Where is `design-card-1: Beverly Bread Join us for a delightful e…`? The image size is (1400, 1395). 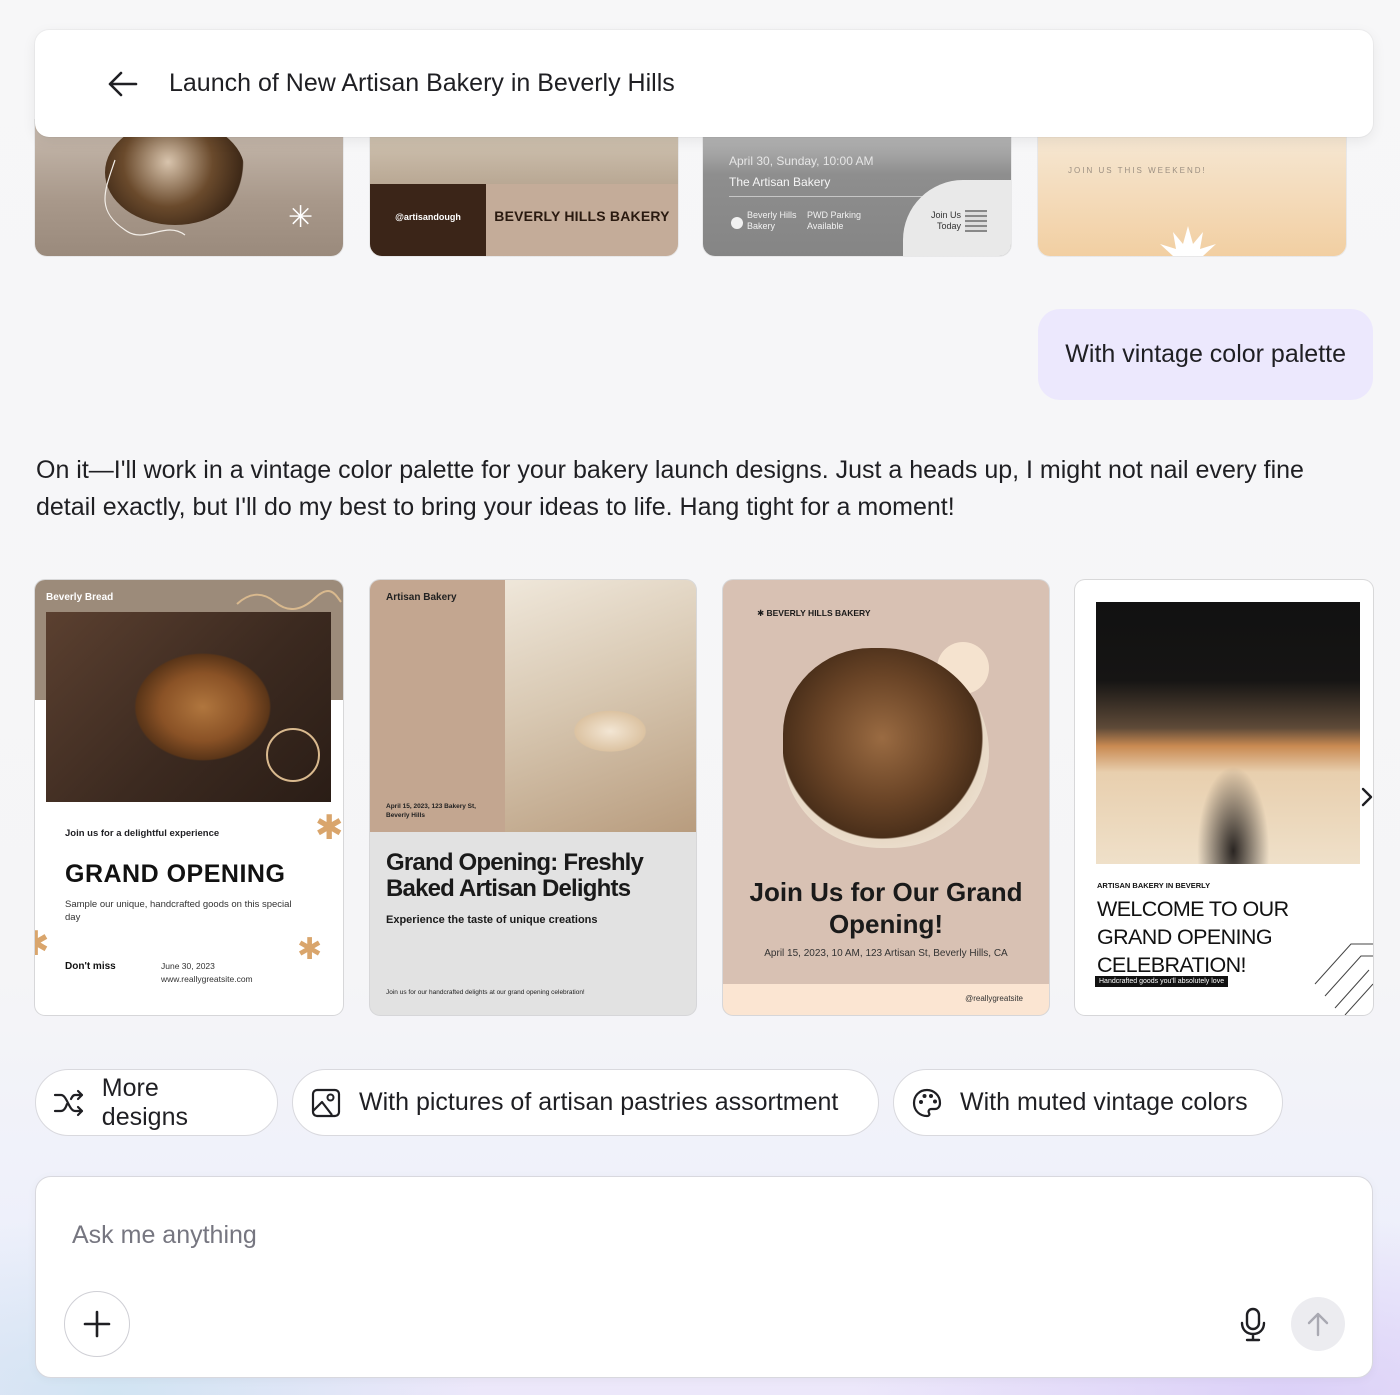 design-card-1: Beverly Bread Join us for a delightful e… is located at coordinates (189, 797).